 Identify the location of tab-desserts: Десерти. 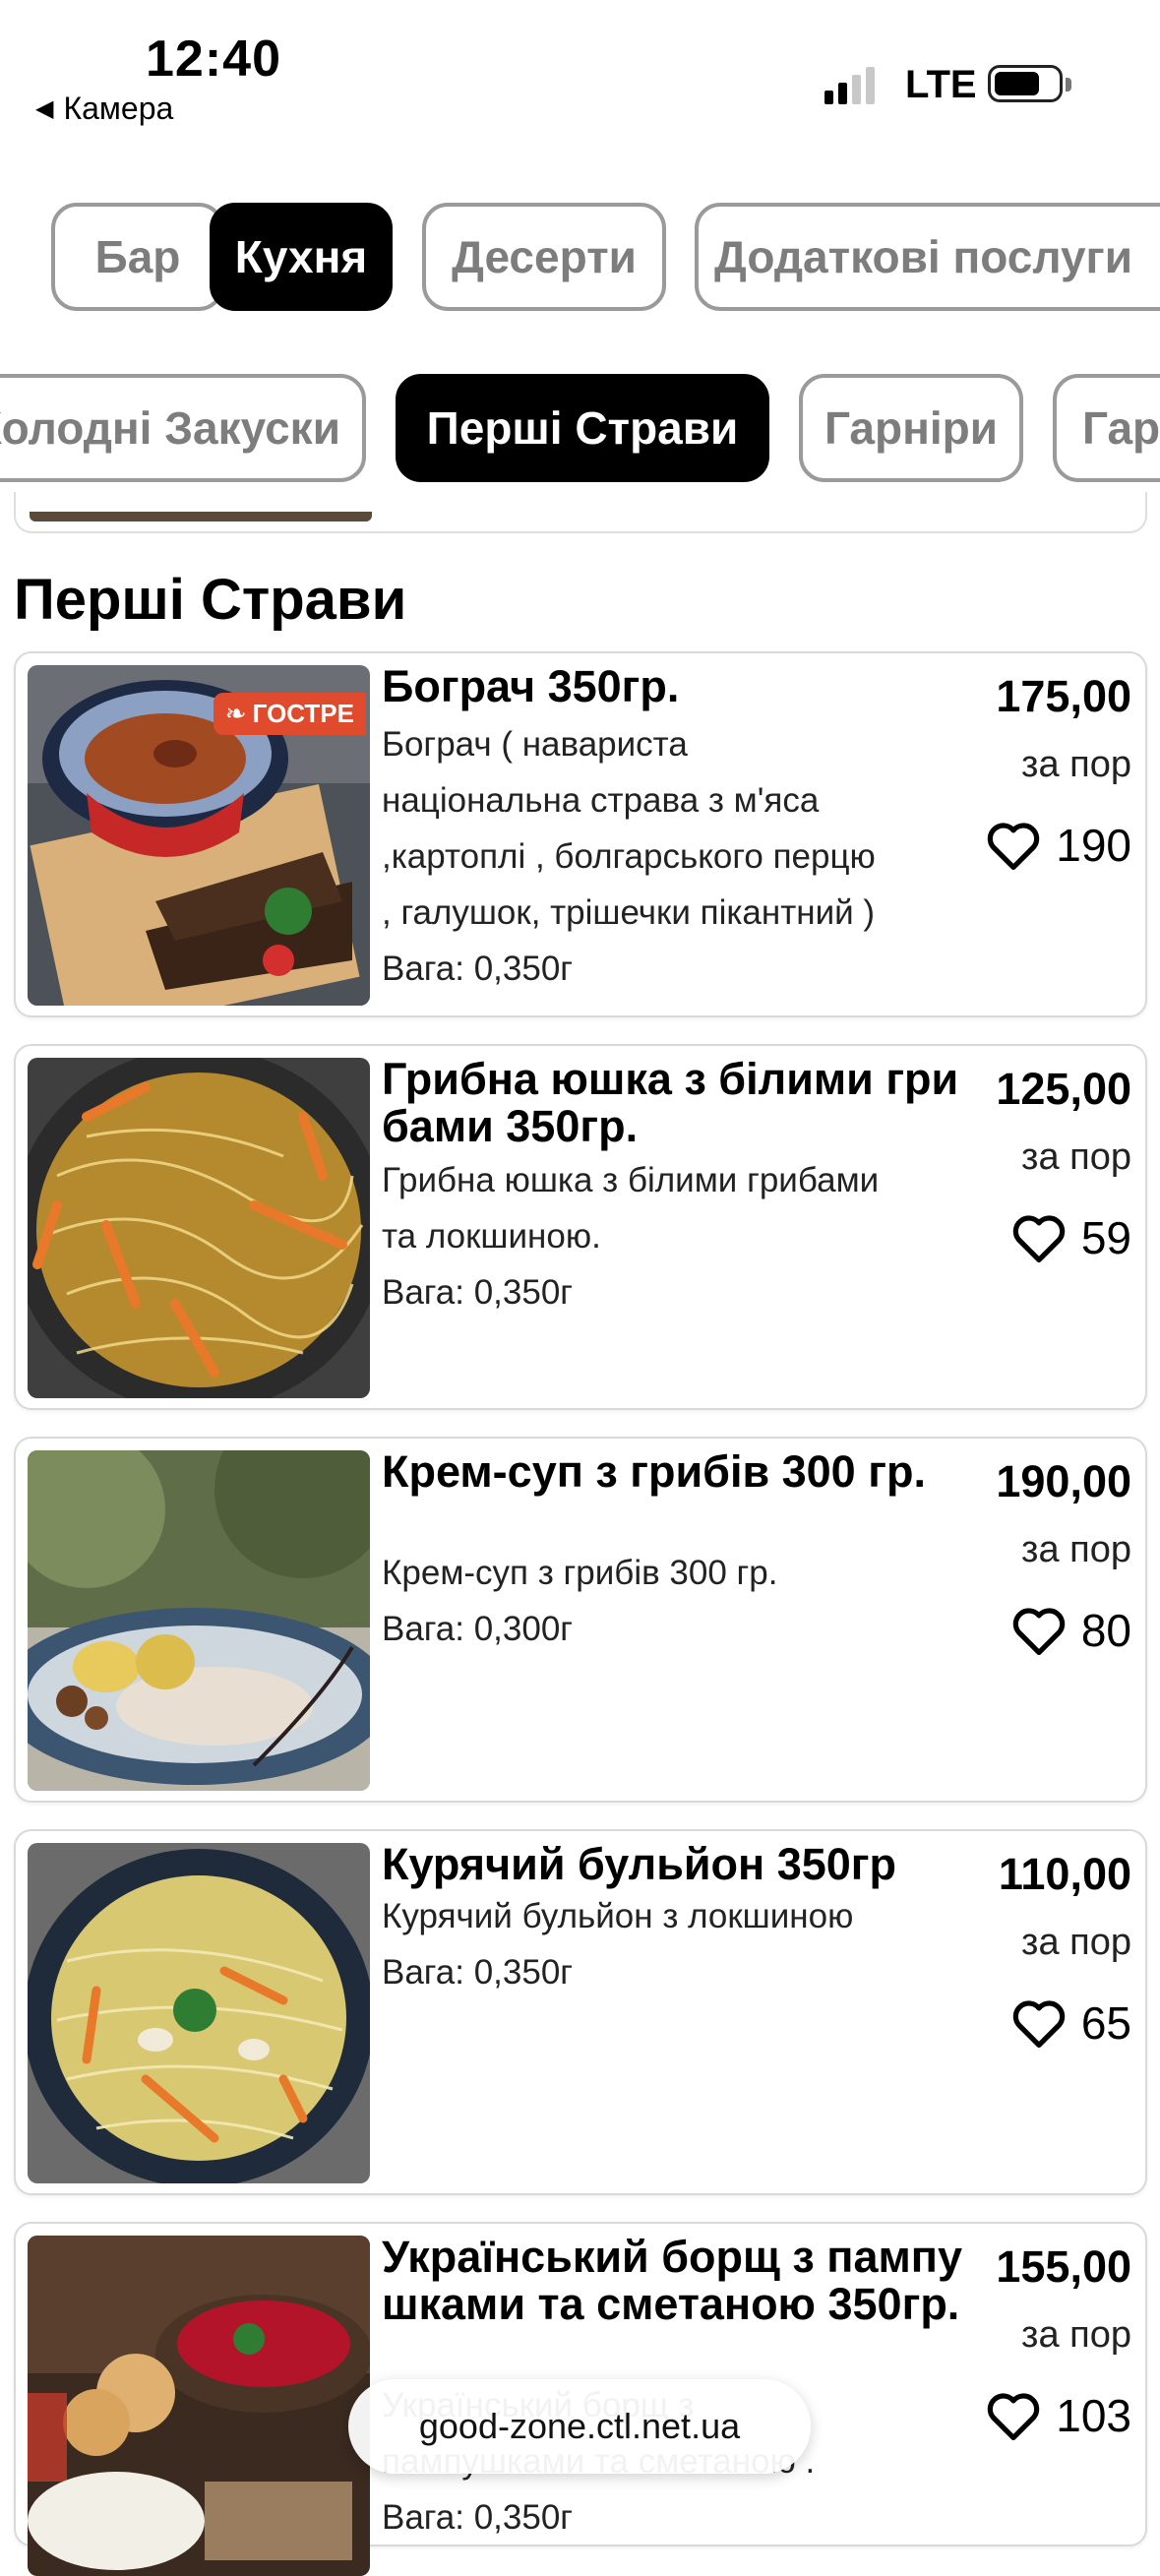
(544, 257).